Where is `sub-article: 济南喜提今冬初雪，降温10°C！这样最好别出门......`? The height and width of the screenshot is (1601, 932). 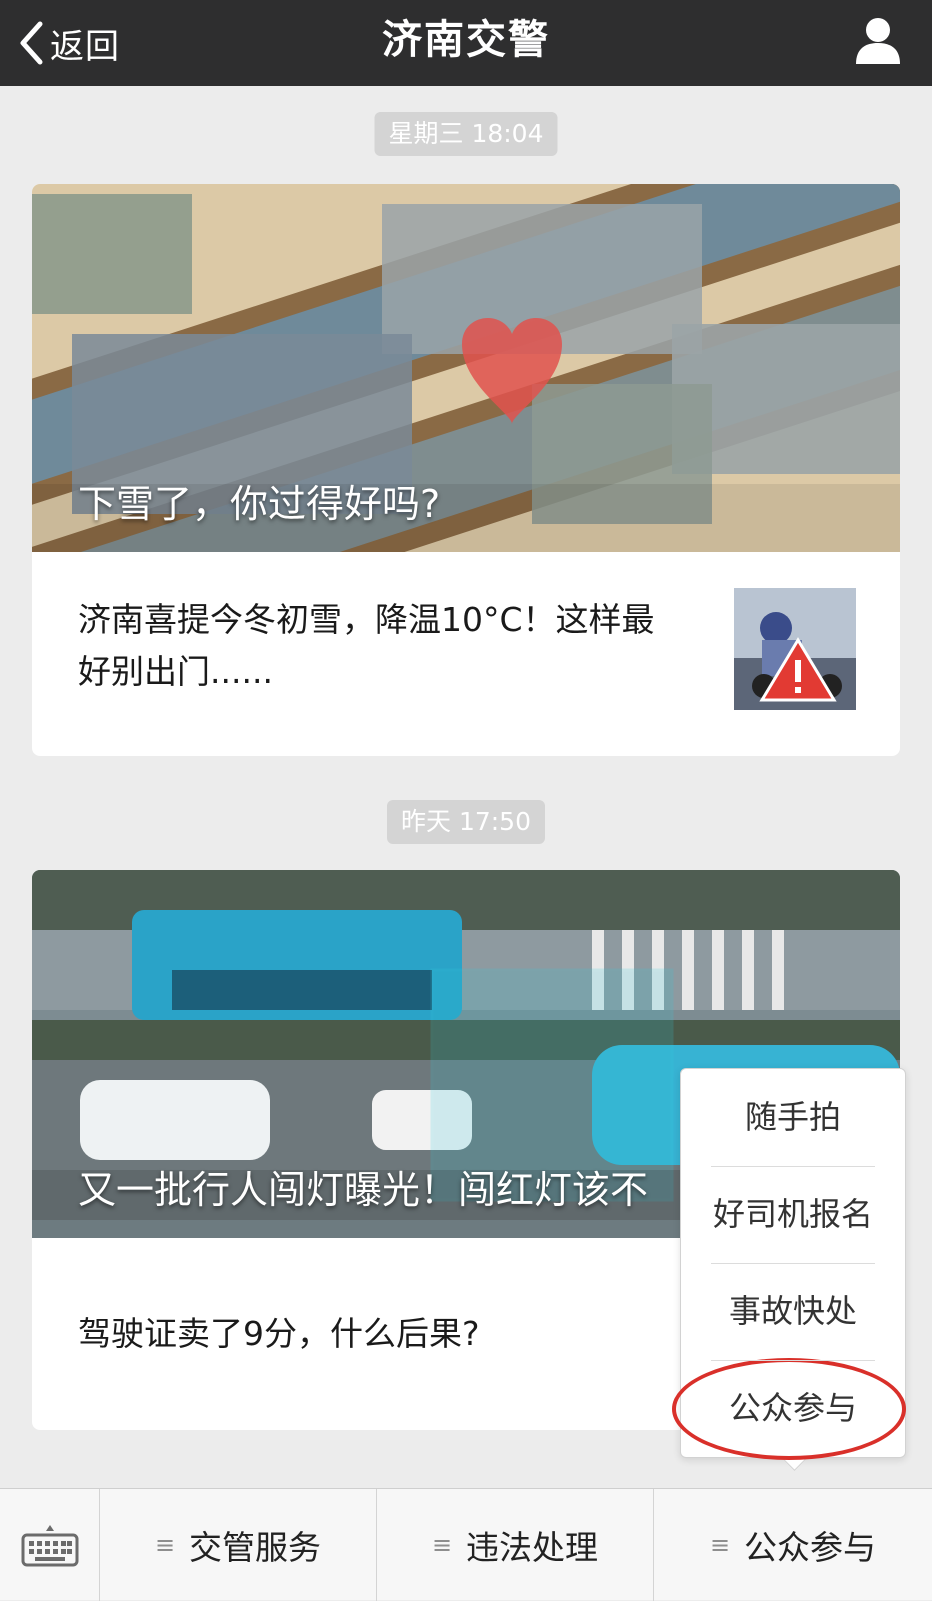 sub-article: 济南喜提今冬初雪，降温10°C！这样最好别出门...... is located at coordinates (466, 654).